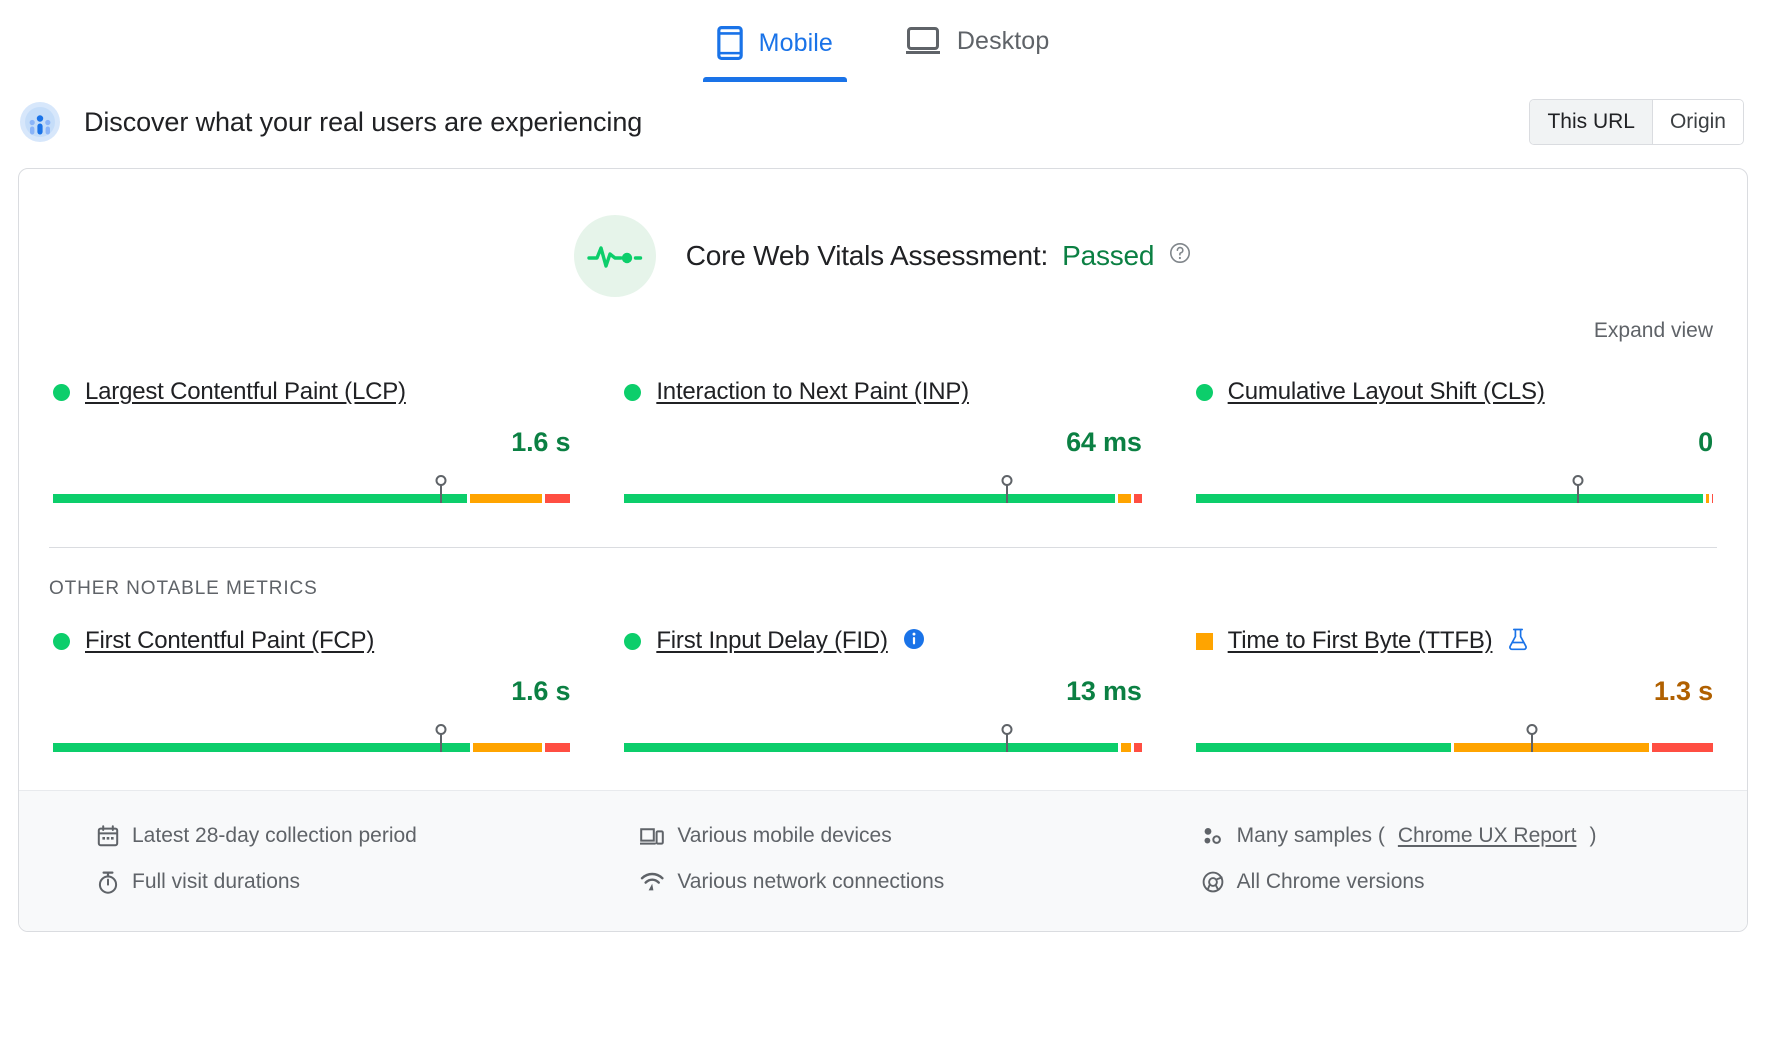  What do you see at coordinates (1003, 40) in the screenshot?
I see `tab-desktop-label: Desktop` at bounding box center [1003, 40].